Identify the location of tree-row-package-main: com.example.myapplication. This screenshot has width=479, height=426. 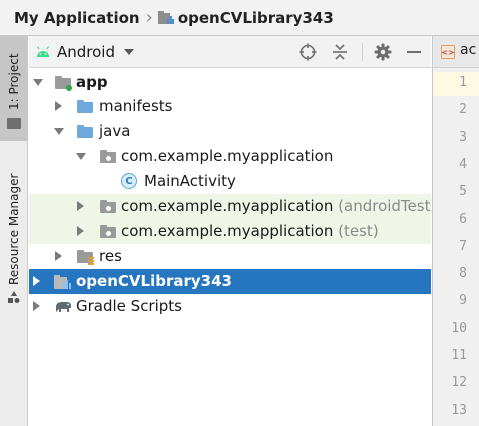
(230, 156).